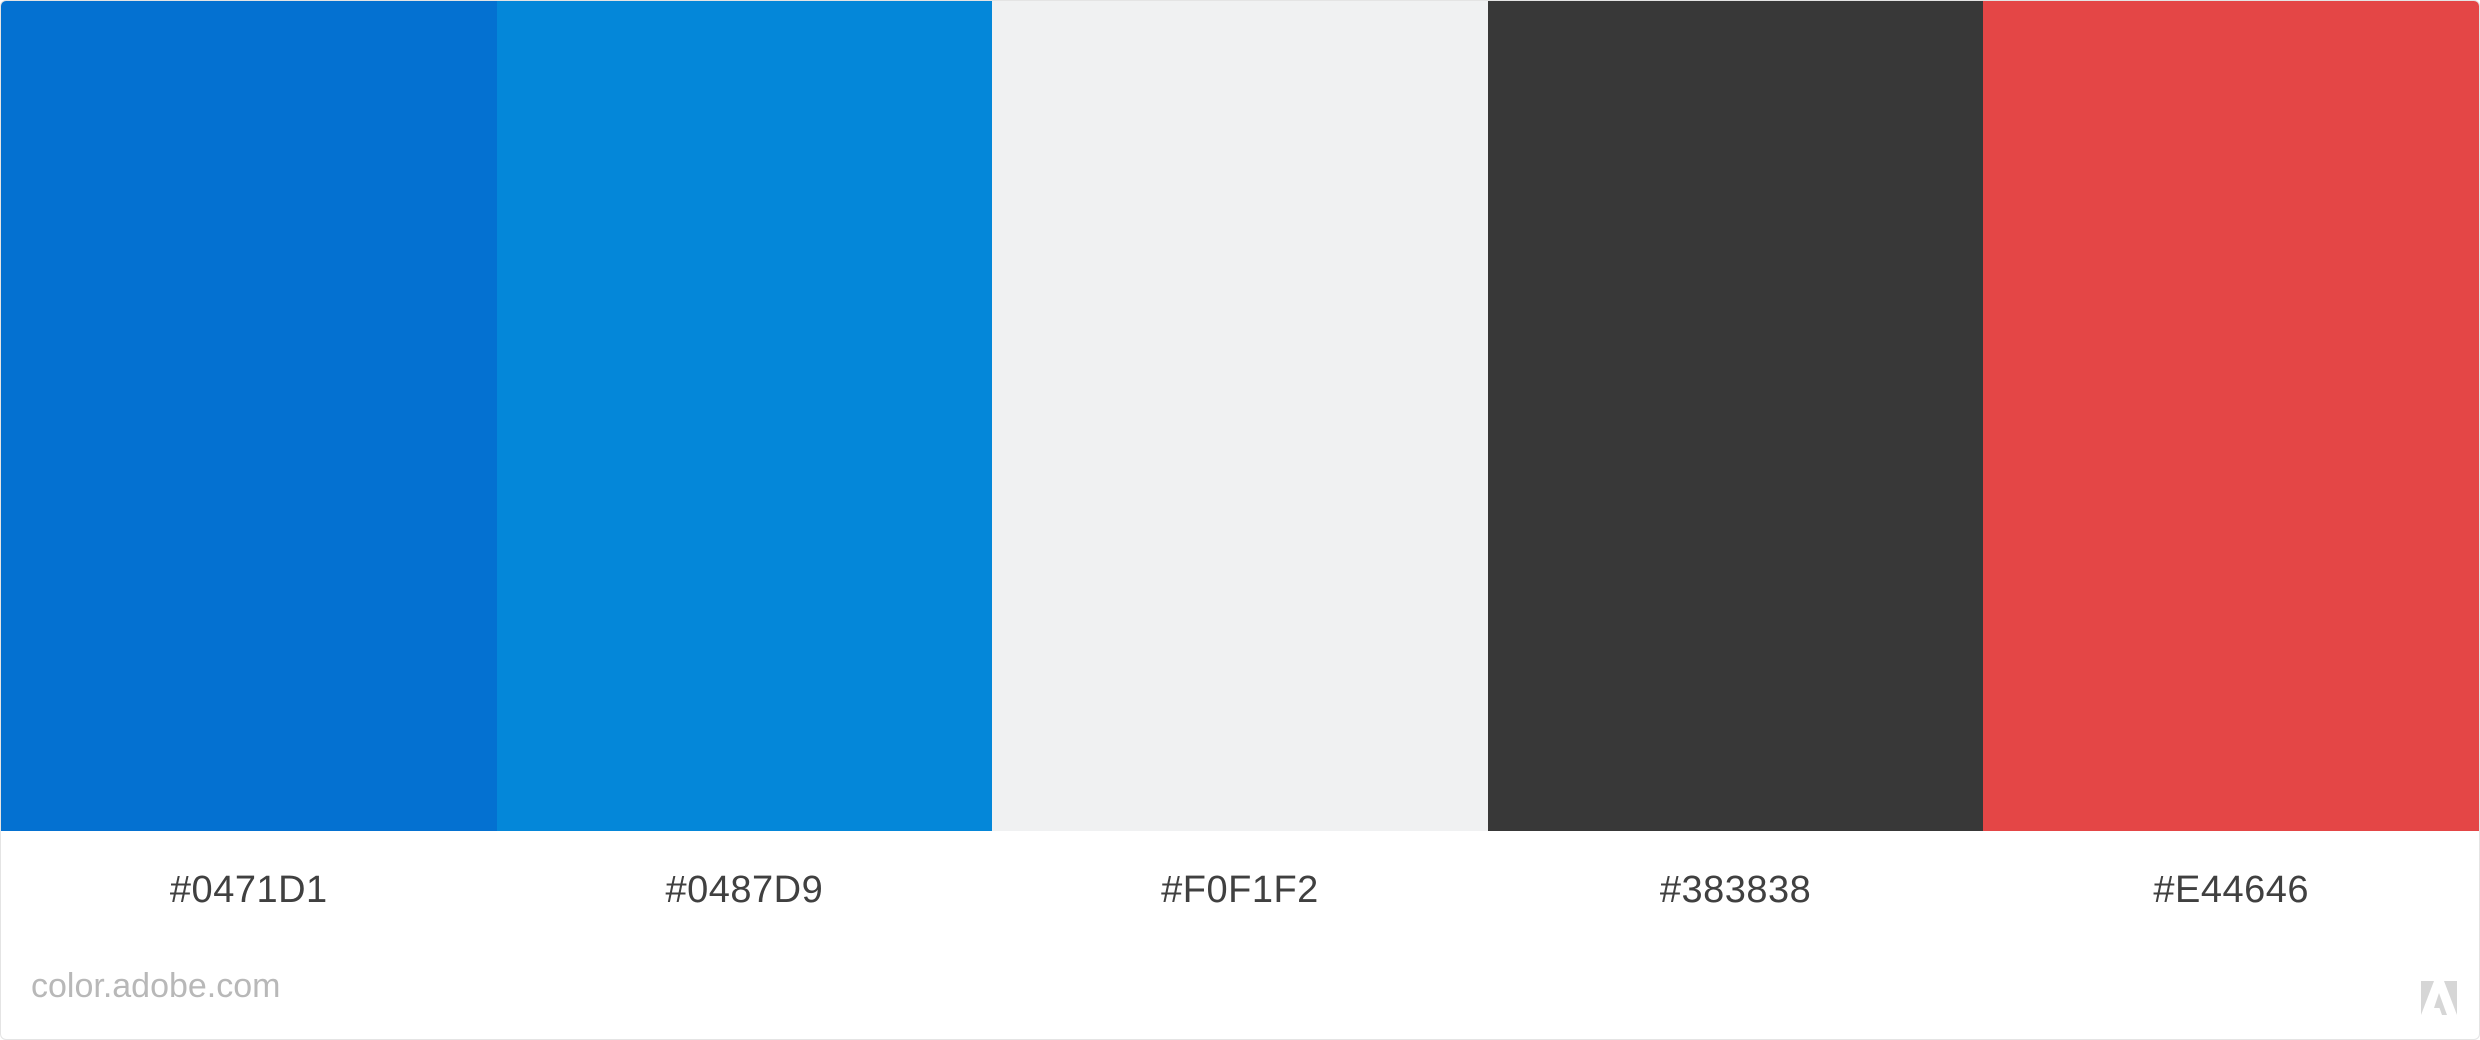 This screenshot has height=1040, width=2480. I want to click on adobe-logo-icon, so click(2439, 998).